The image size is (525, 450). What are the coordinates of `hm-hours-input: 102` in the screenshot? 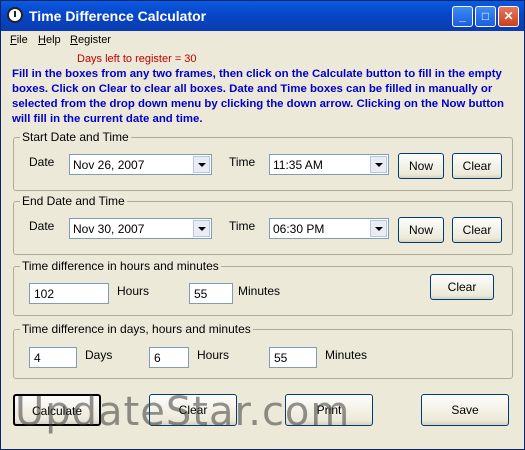 It's located at (69, 293).